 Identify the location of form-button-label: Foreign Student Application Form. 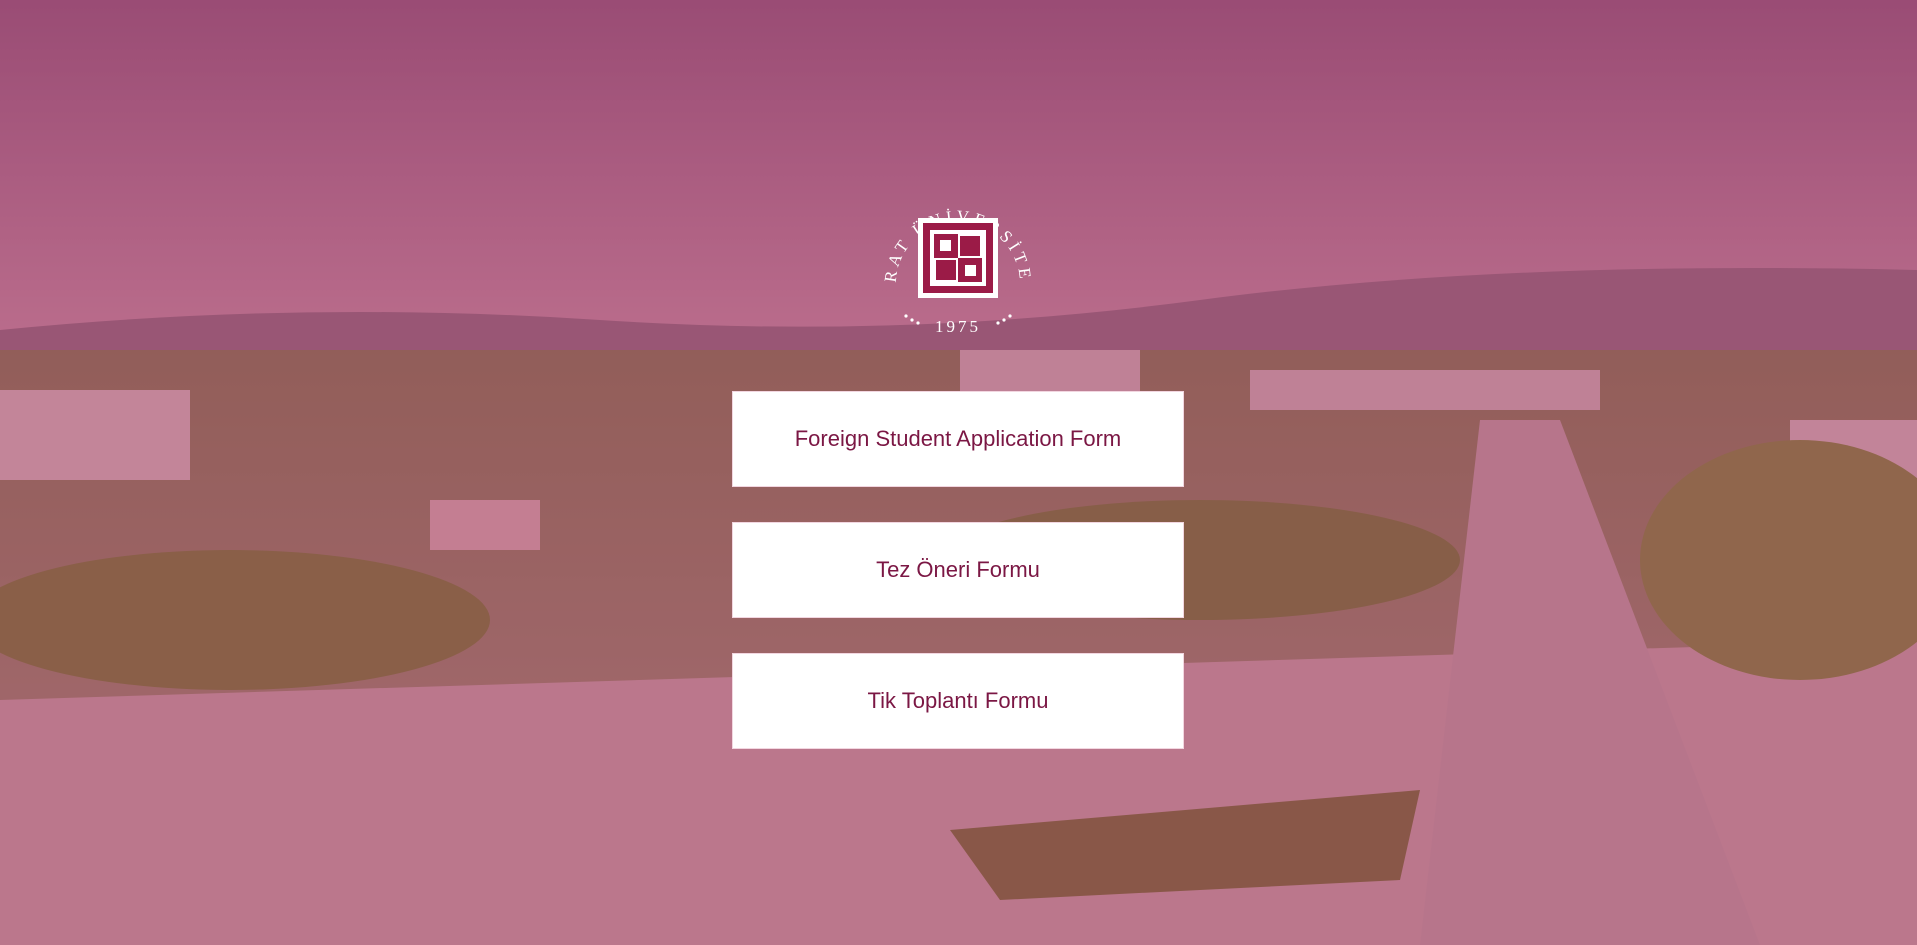
(958, 438).